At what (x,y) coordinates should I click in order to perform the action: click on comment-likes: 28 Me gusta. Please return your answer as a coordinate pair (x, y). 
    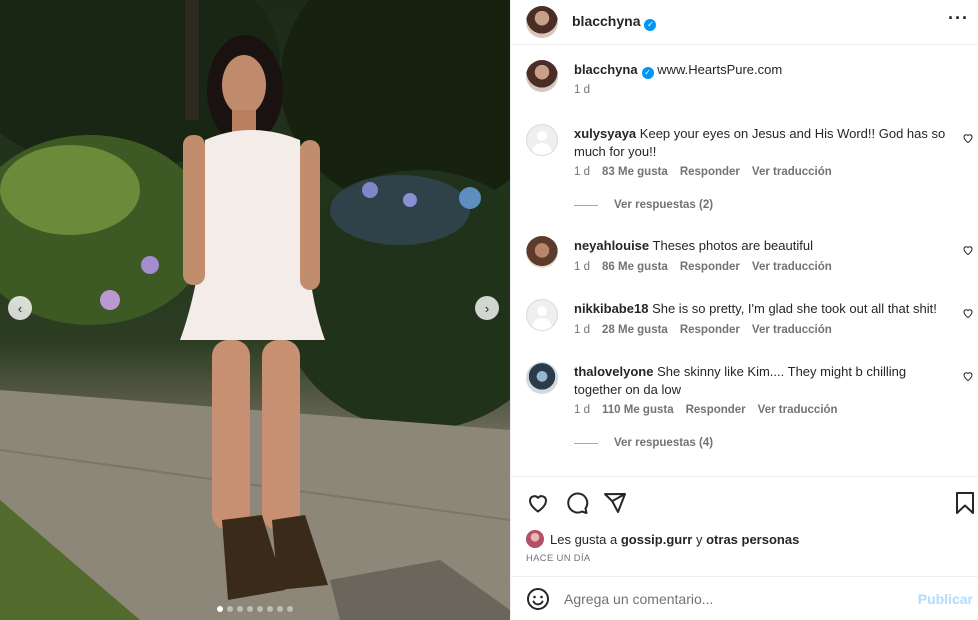
    Looking at the image, I should click on (635, 330).